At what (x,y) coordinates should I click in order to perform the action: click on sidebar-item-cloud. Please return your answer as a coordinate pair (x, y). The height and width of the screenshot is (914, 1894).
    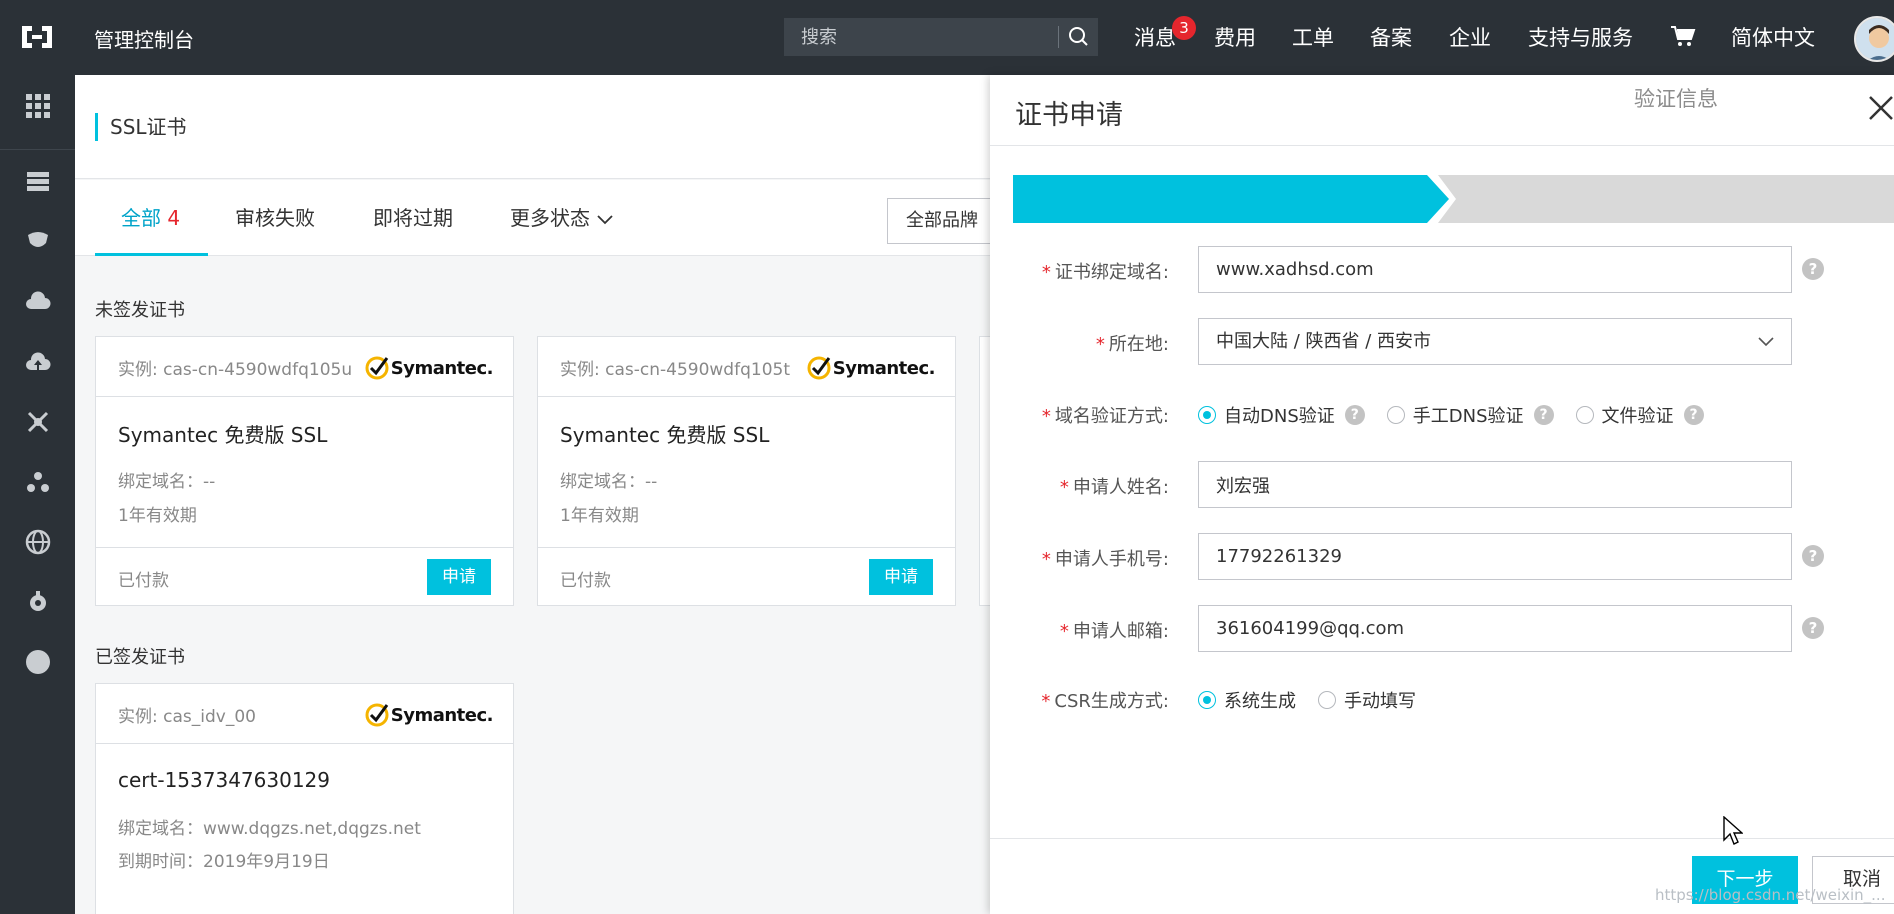
    Looking at the image, I should click on (37, 301).